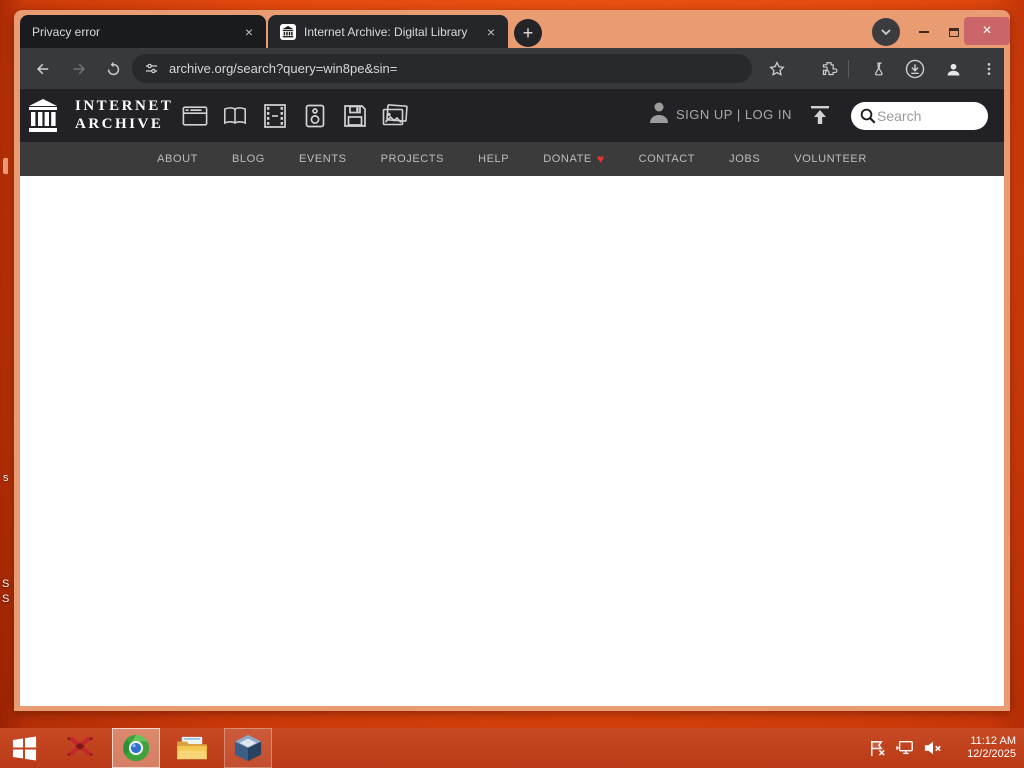 The image size is (1024, 768). What do you see at coordinates (777, 69) in the screenshot?
I see `bookmark-star-icon` at bounding box center [777, 69].